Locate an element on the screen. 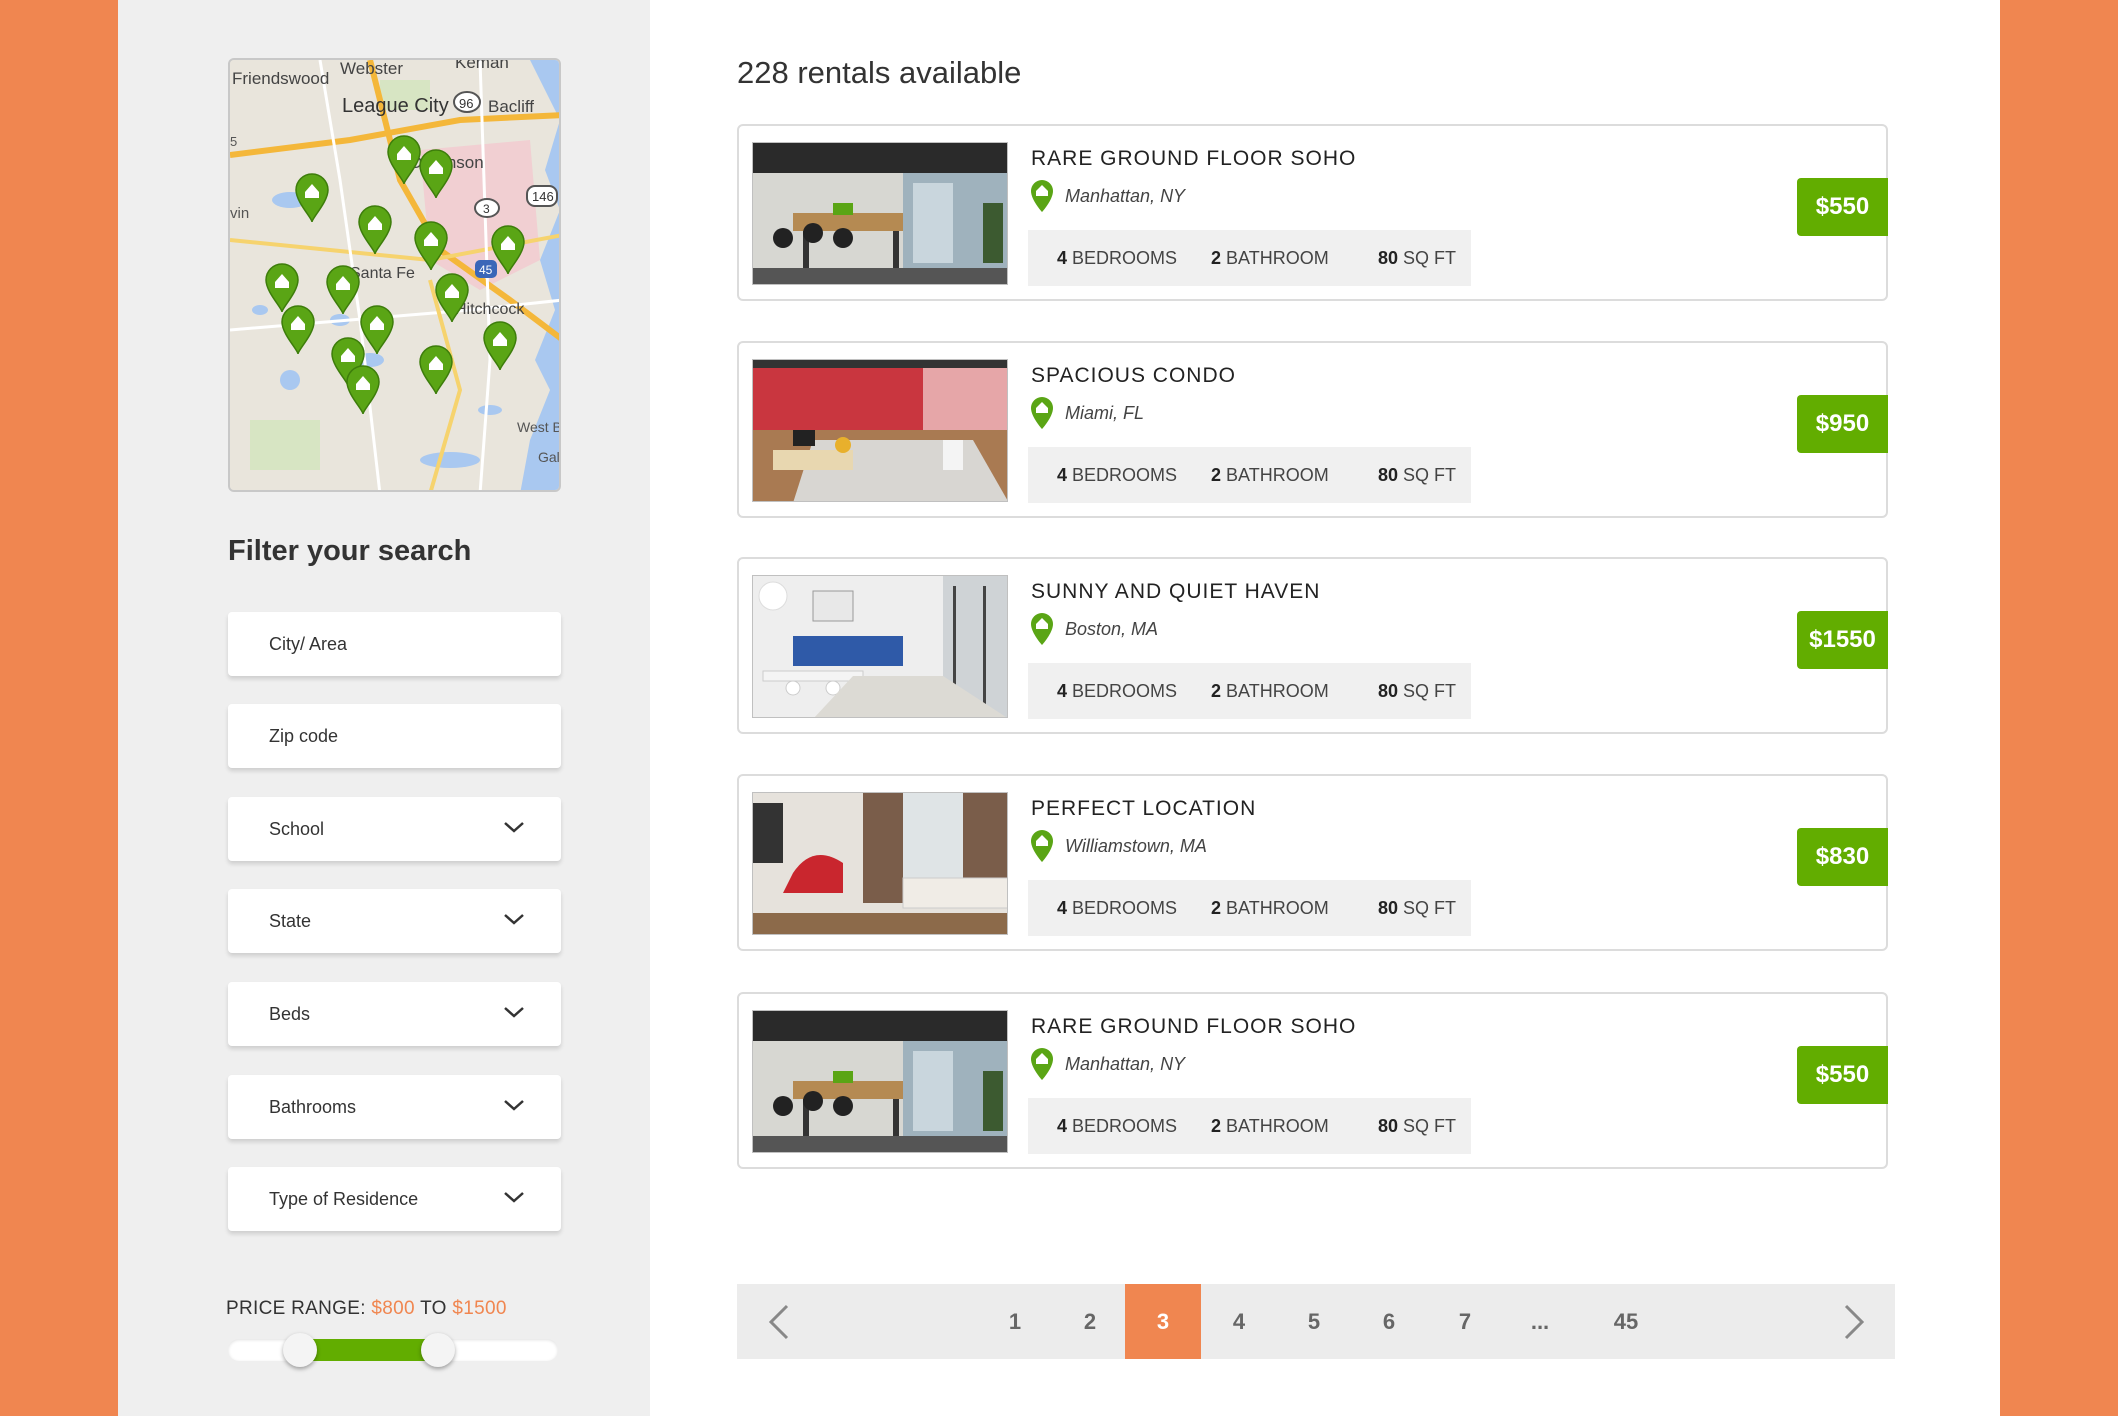  state-select: State is located at coordinates (394, 921).